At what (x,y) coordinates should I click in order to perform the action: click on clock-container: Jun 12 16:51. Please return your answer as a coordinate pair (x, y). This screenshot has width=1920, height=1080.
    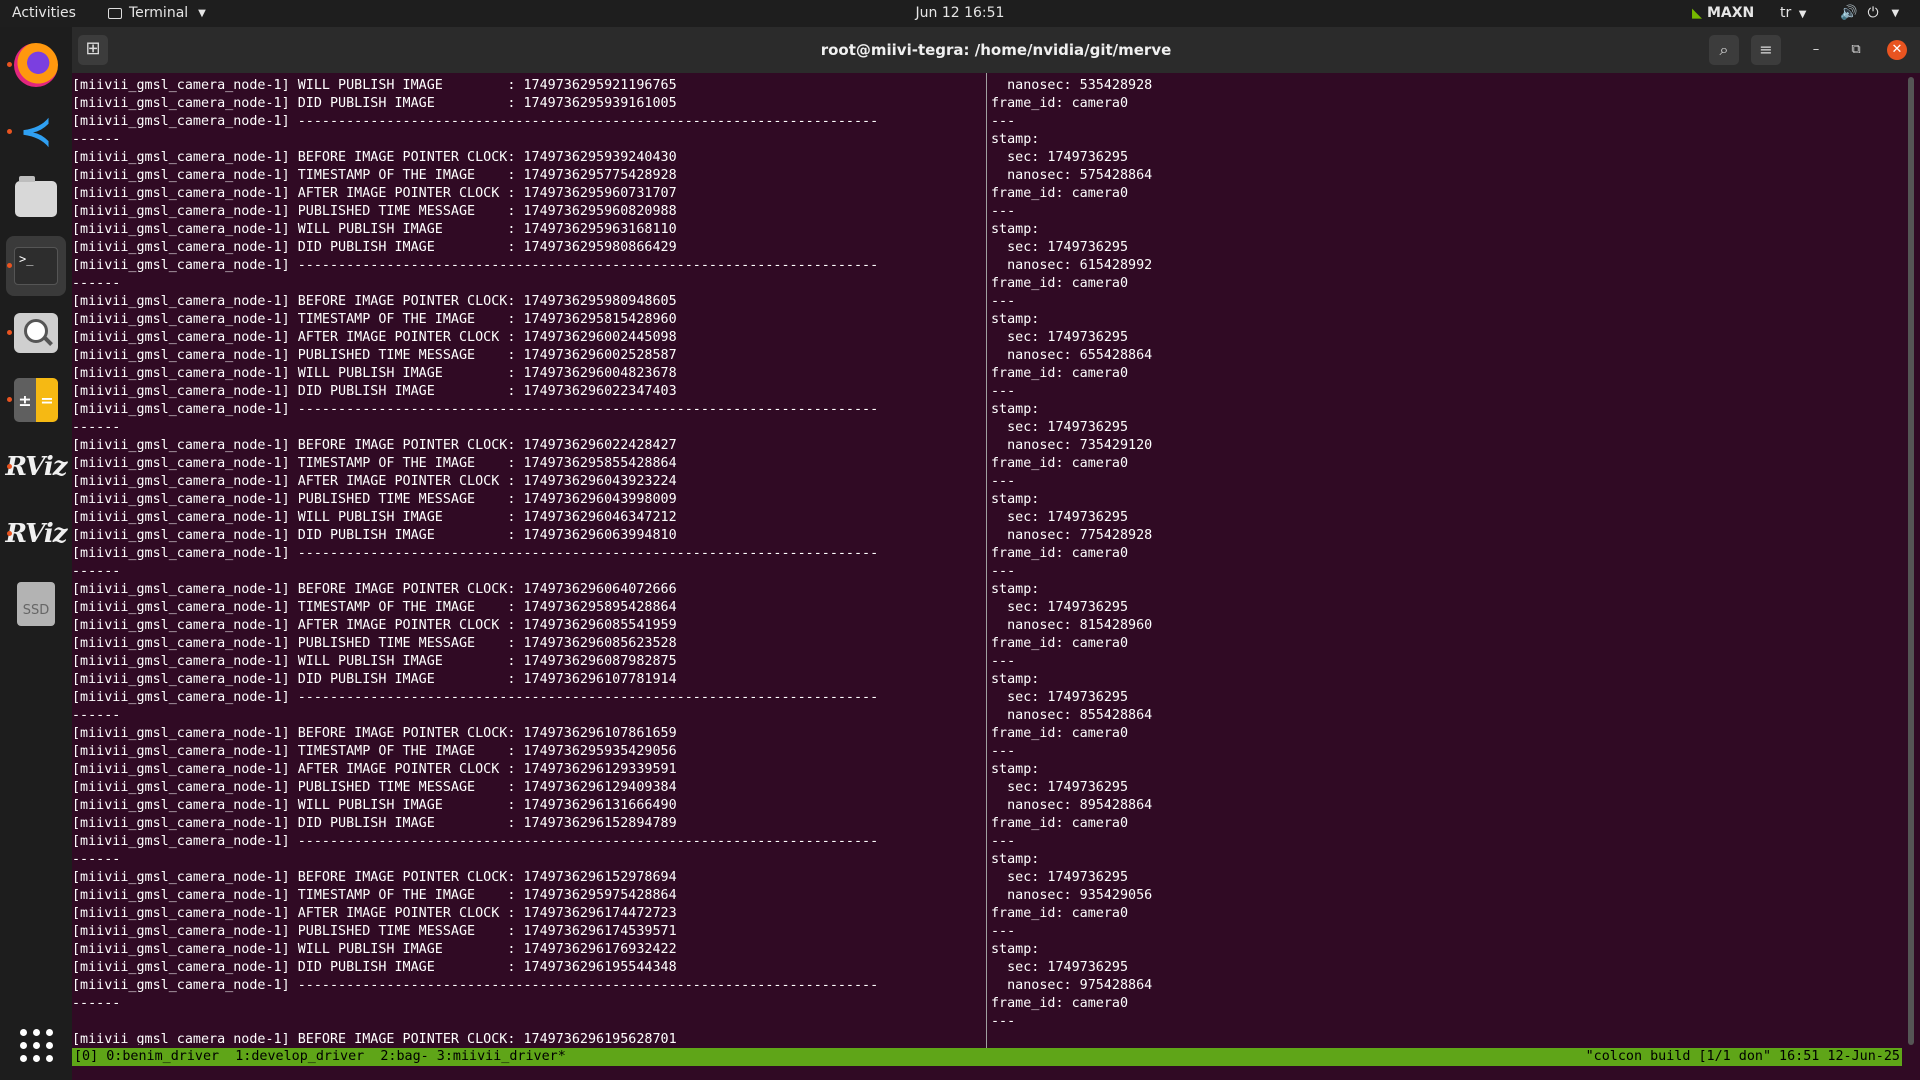
    Looking at the image, I should click on (960, 13).